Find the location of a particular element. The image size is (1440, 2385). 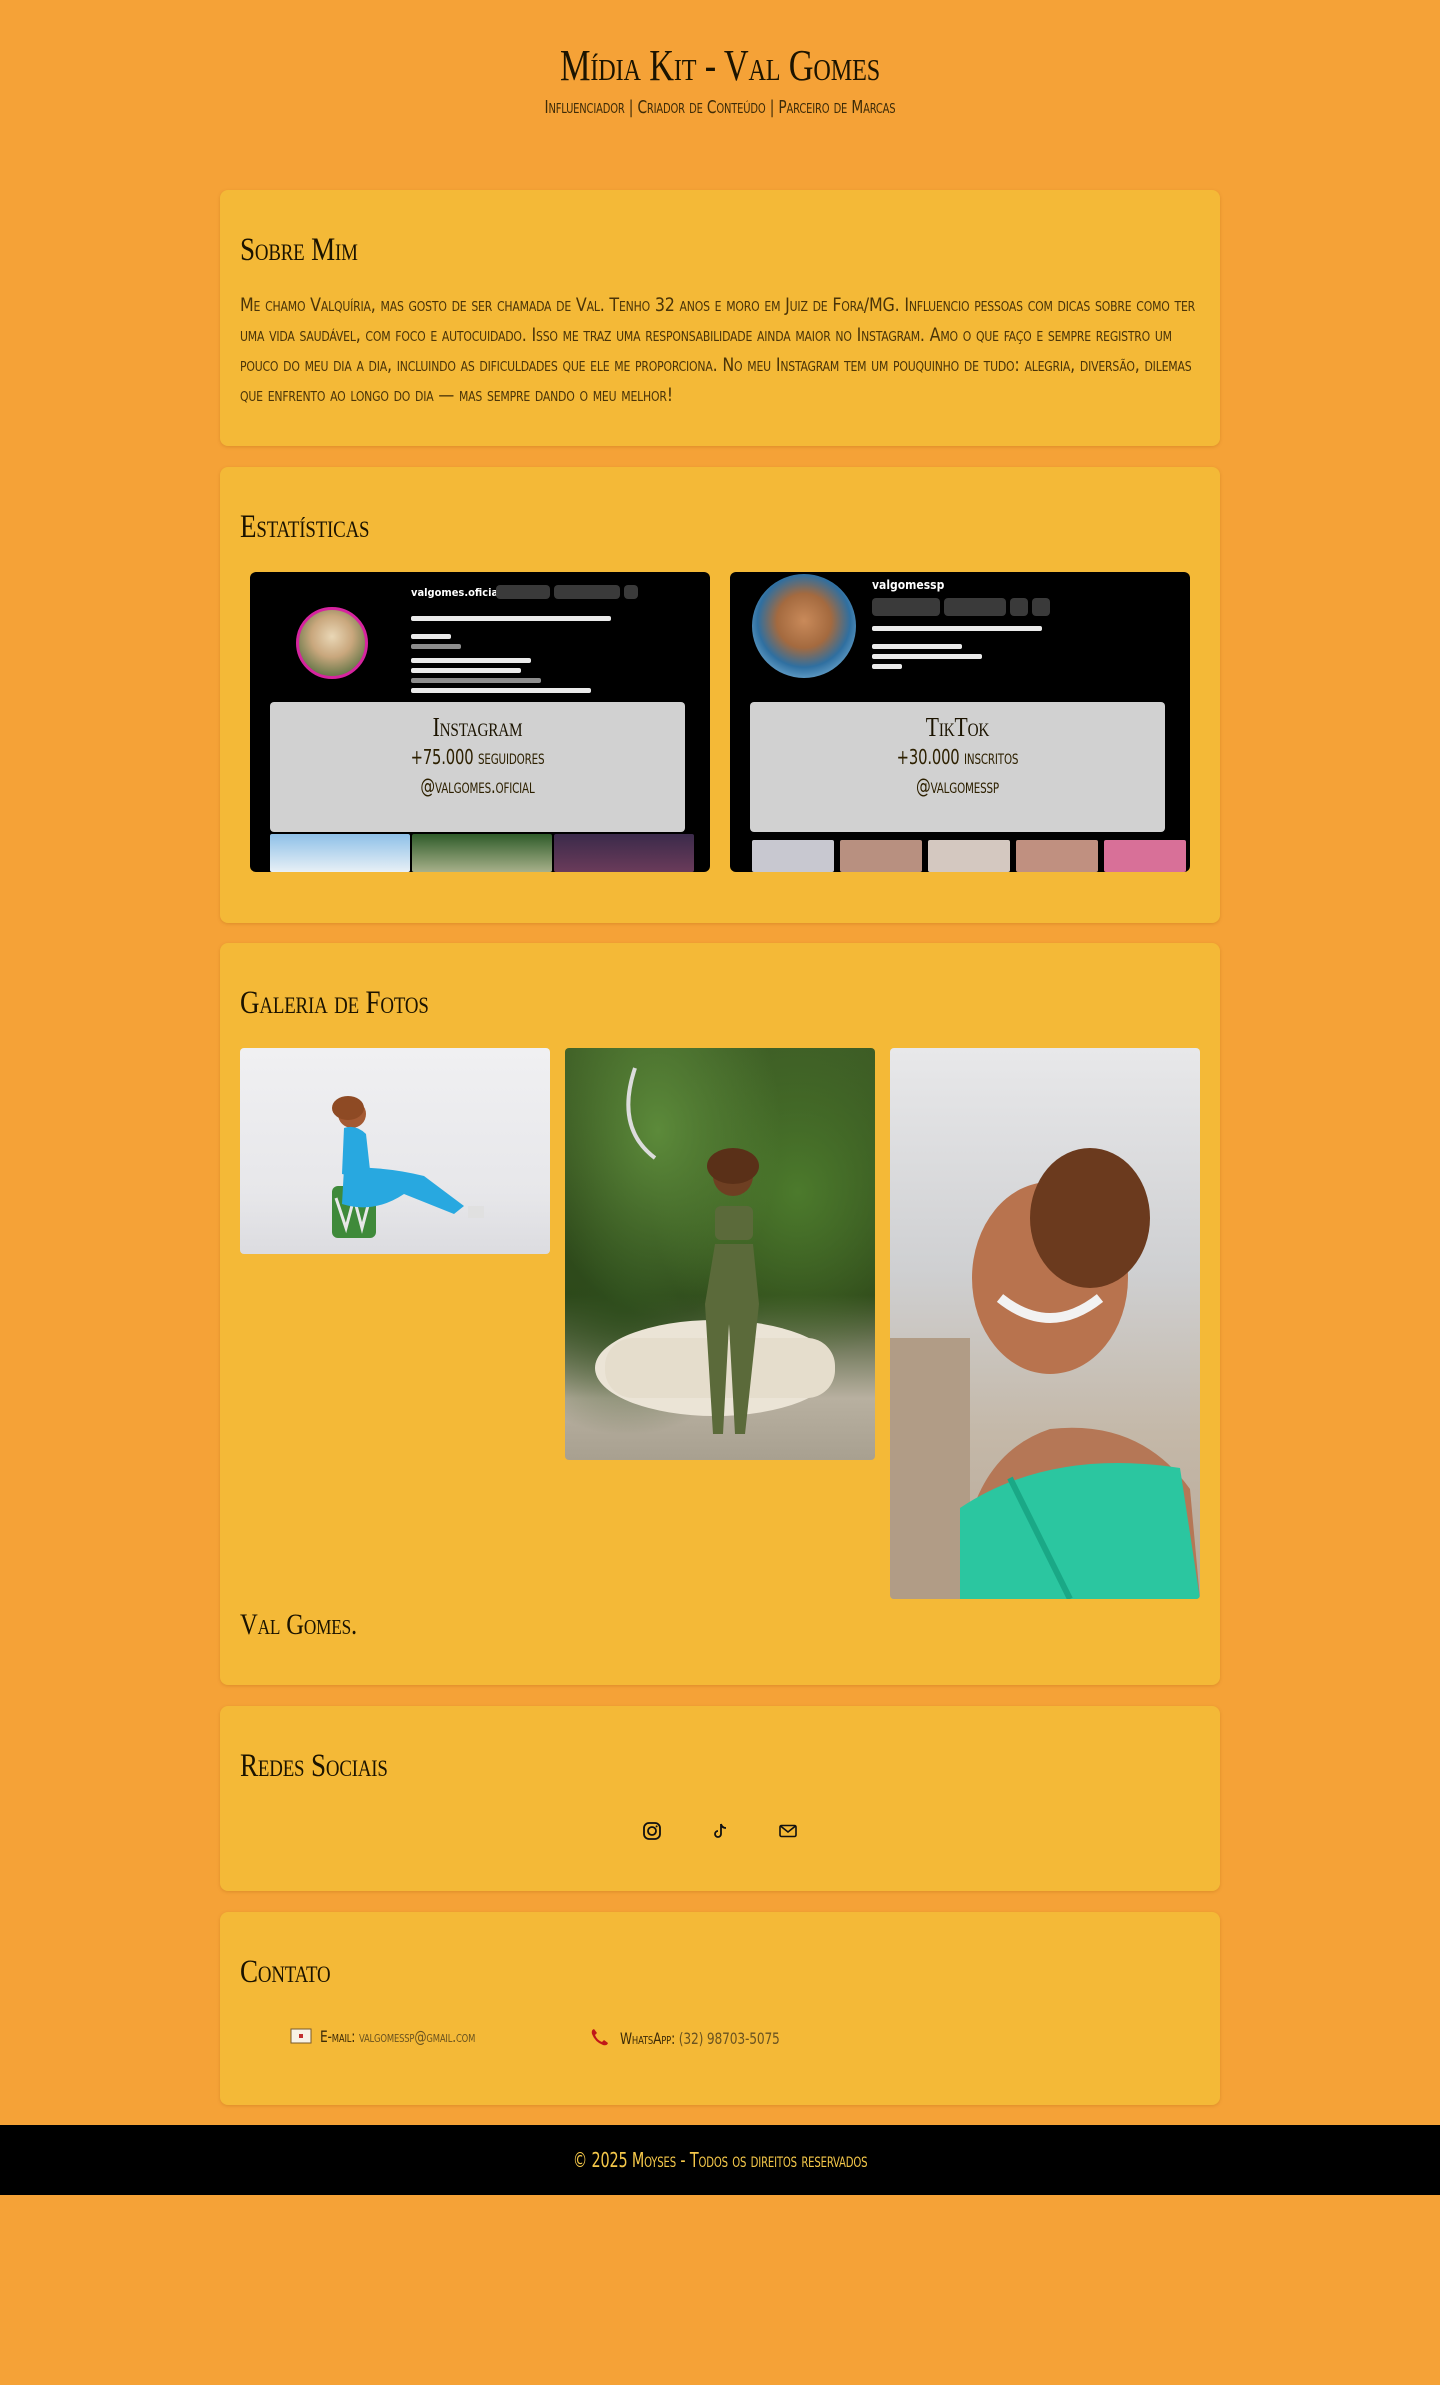

contact-heading: Contato is located at coordinates (285, 1972).